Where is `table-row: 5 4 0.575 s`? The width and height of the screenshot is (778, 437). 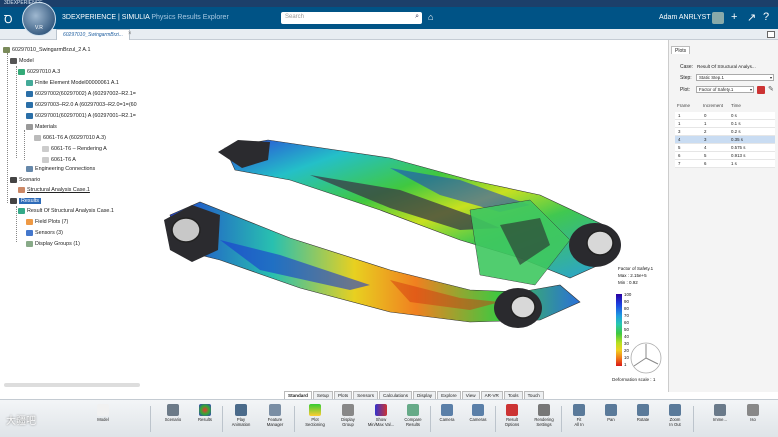
table-row: 5 4 0.575 s is located at coordinates (725, 148).